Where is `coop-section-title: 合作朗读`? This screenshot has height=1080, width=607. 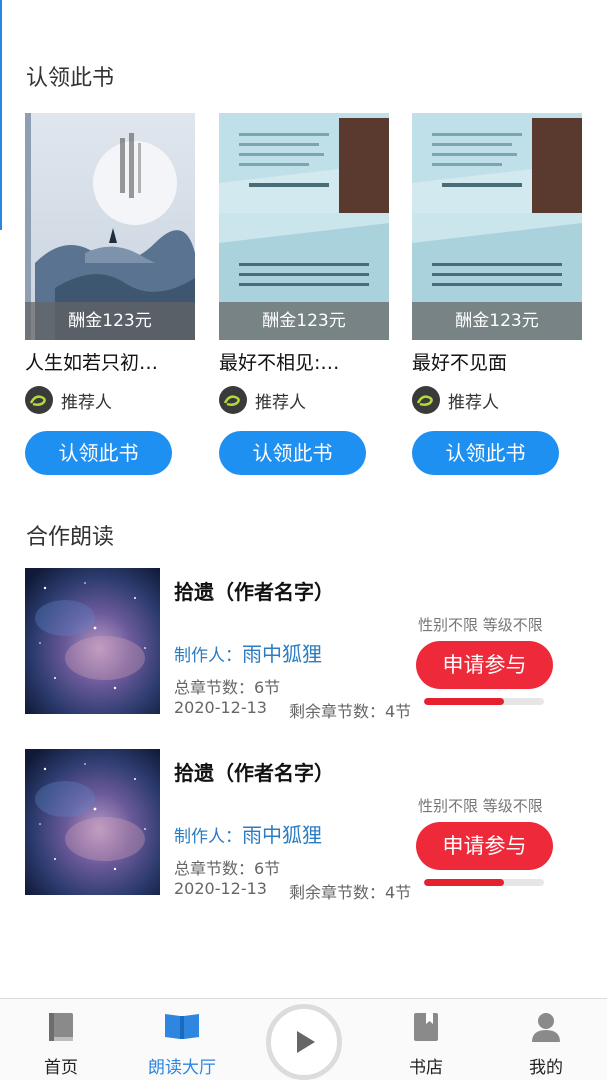
coop-section-title: 合作朗读 is located at coordinates (70, 537).